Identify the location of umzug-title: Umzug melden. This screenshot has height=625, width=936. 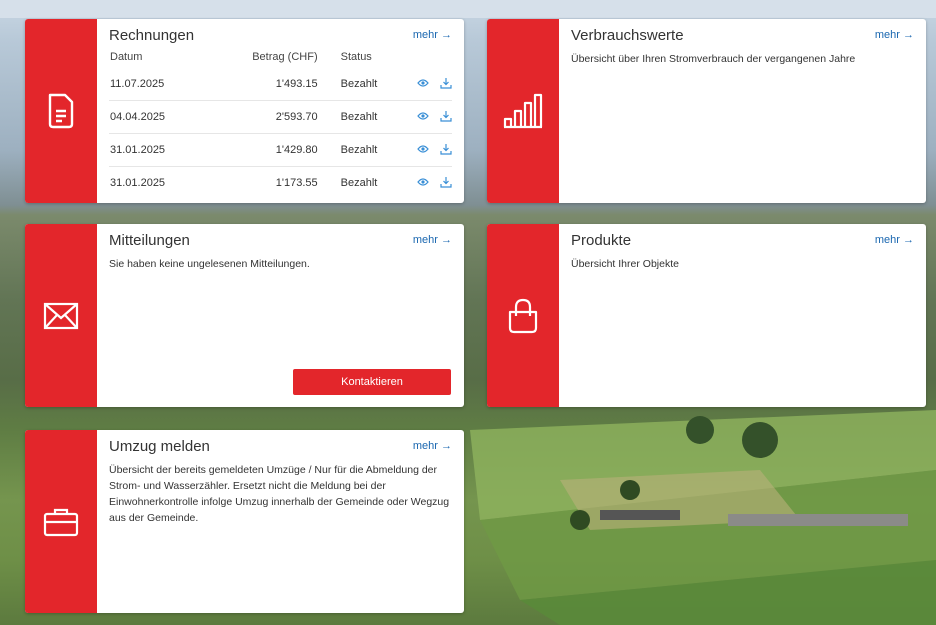
(159, 446).